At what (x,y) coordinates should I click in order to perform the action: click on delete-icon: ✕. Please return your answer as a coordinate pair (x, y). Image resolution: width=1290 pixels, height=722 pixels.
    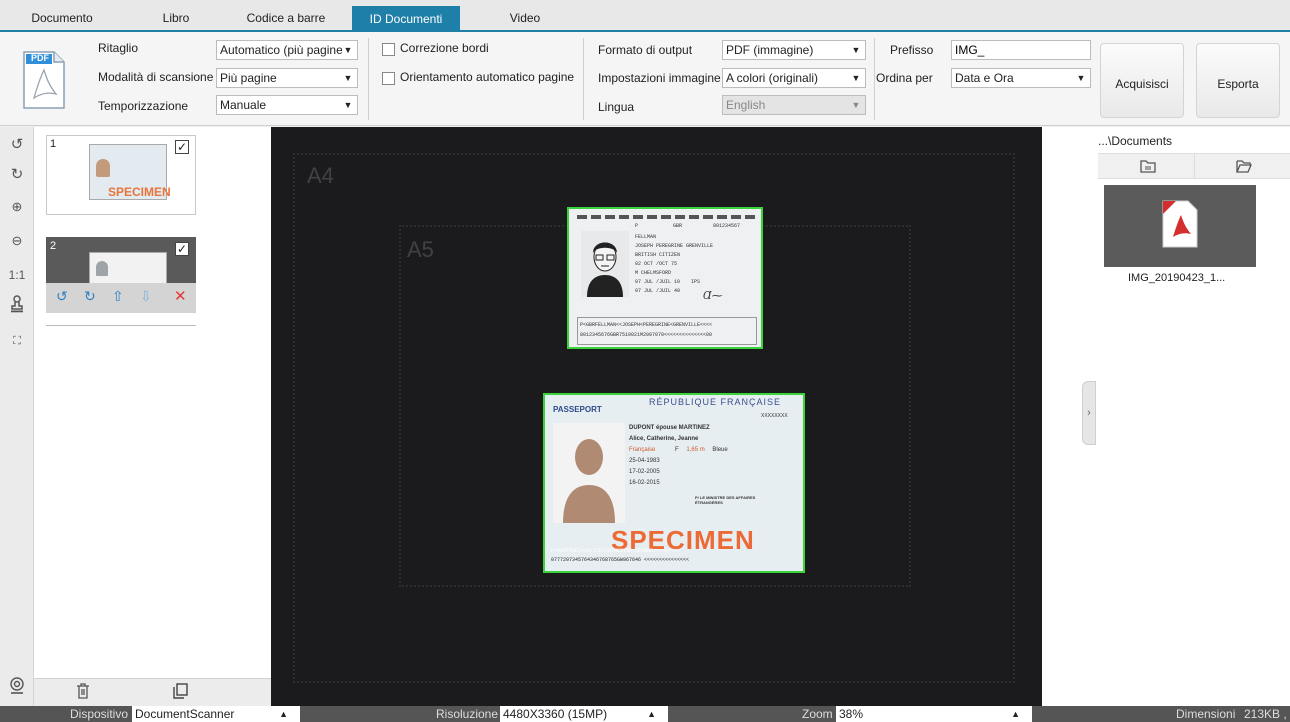
    Looking at the image, I should click on (180, 296).